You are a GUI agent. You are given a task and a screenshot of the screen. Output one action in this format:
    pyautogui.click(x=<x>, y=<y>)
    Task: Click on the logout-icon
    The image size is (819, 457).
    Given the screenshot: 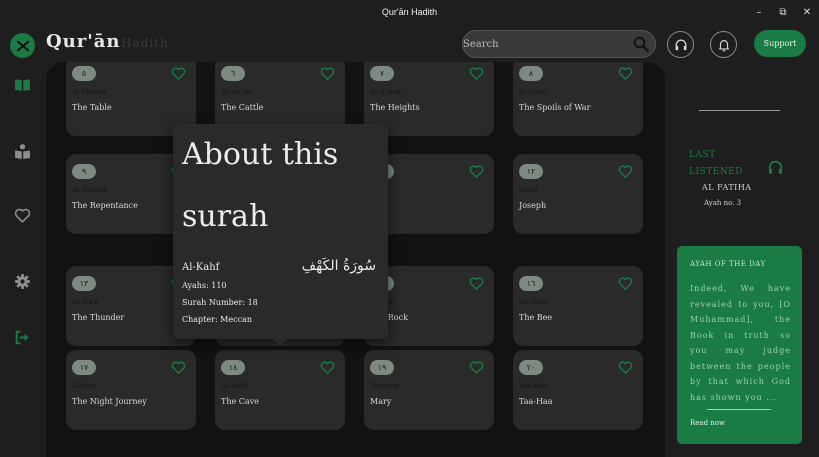 What is the action you would take?
    pyautogui.click(x=21, y=337)
    